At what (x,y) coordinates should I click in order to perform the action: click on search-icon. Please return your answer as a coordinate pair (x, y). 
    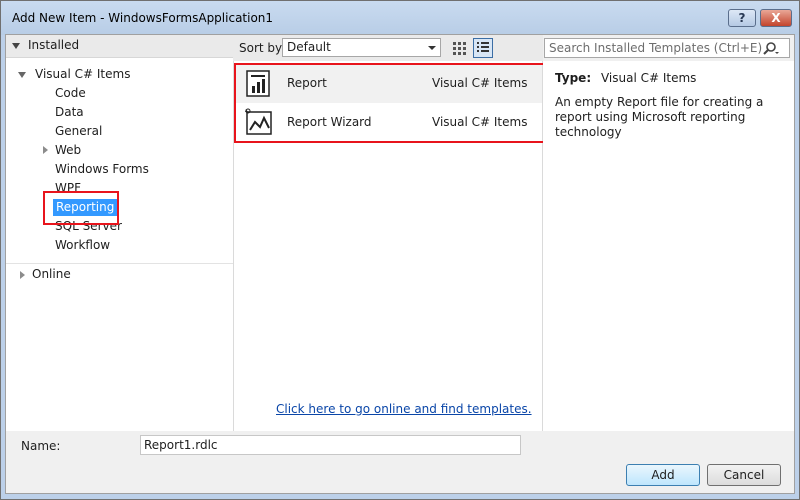
    Looking at the image, I should click on (770, 48).